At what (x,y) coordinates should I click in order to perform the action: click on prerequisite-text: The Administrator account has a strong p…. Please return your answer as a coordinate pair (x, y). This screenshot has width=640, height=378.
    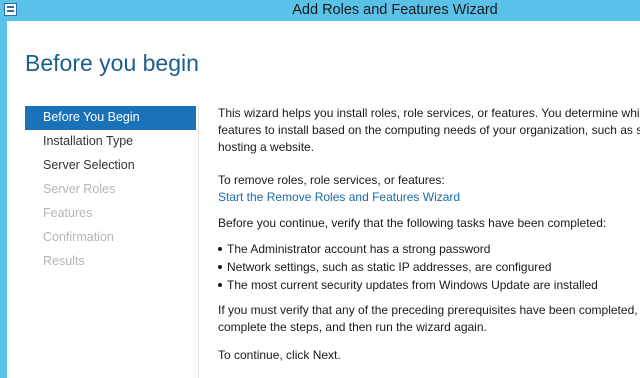
    Looking at the image, I should click on (359, 249).